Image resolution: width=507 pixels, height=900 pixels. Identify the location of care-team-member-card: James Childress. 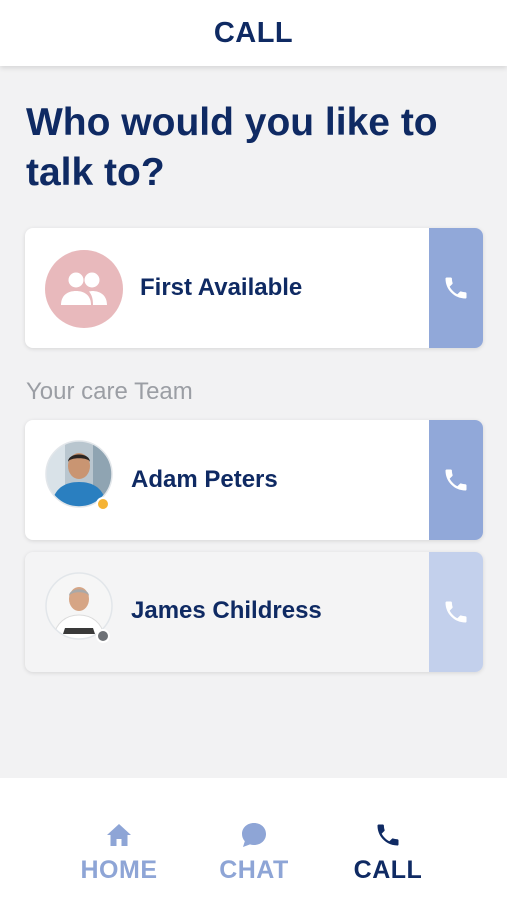
(254, 612).